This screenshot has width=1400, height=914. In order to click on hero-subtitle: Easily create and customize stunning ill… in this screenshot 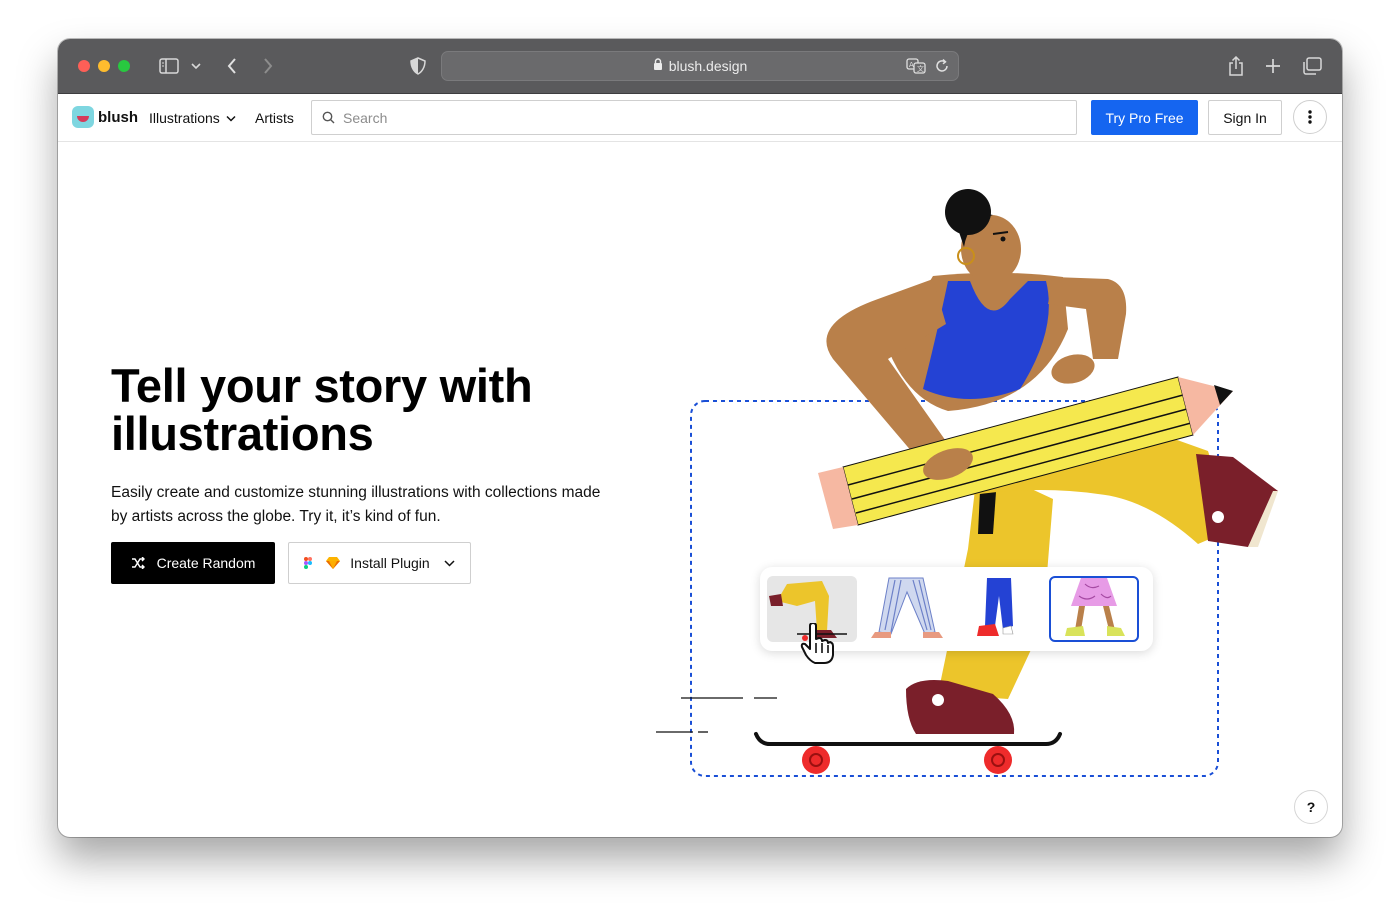, I will do `click(356, 504)`.